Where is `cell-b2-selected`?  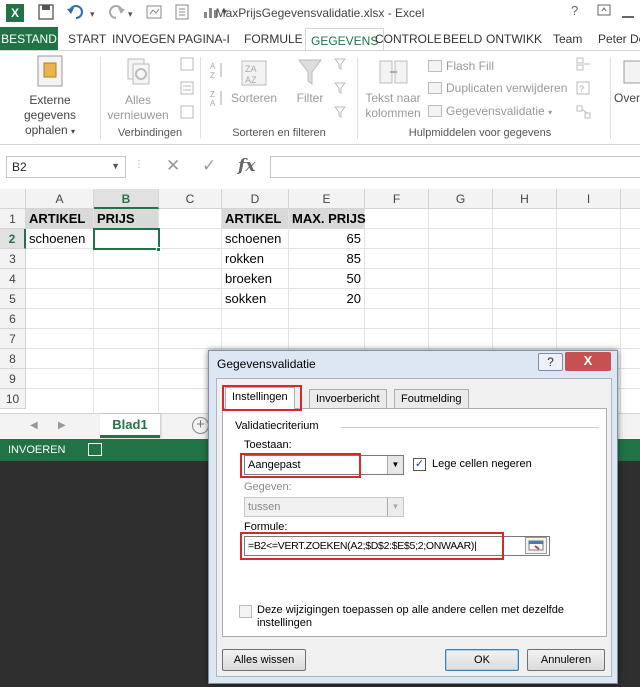 cell-b2-selected is located at coordinates (126, 239).